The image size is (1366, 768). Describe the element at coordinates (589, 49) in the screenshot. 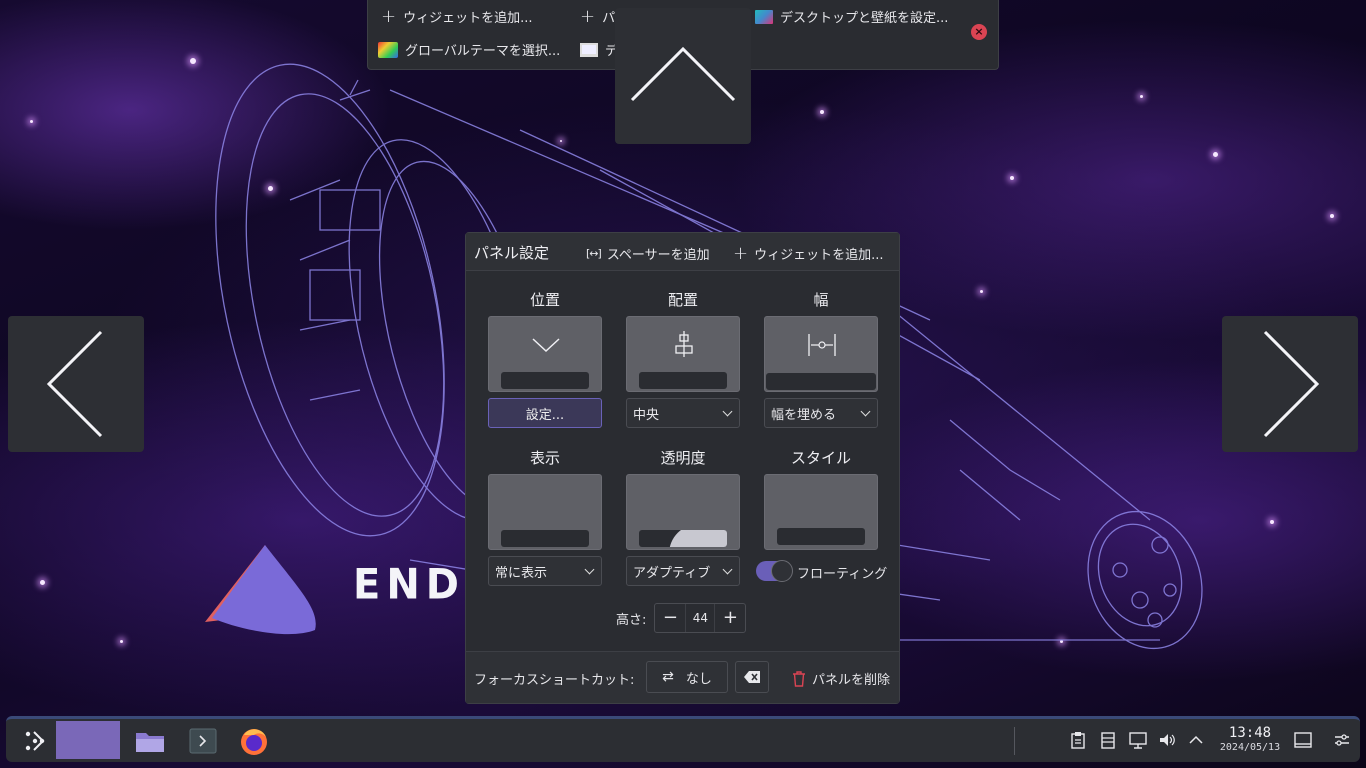

I see `monitor-icon` at that location.